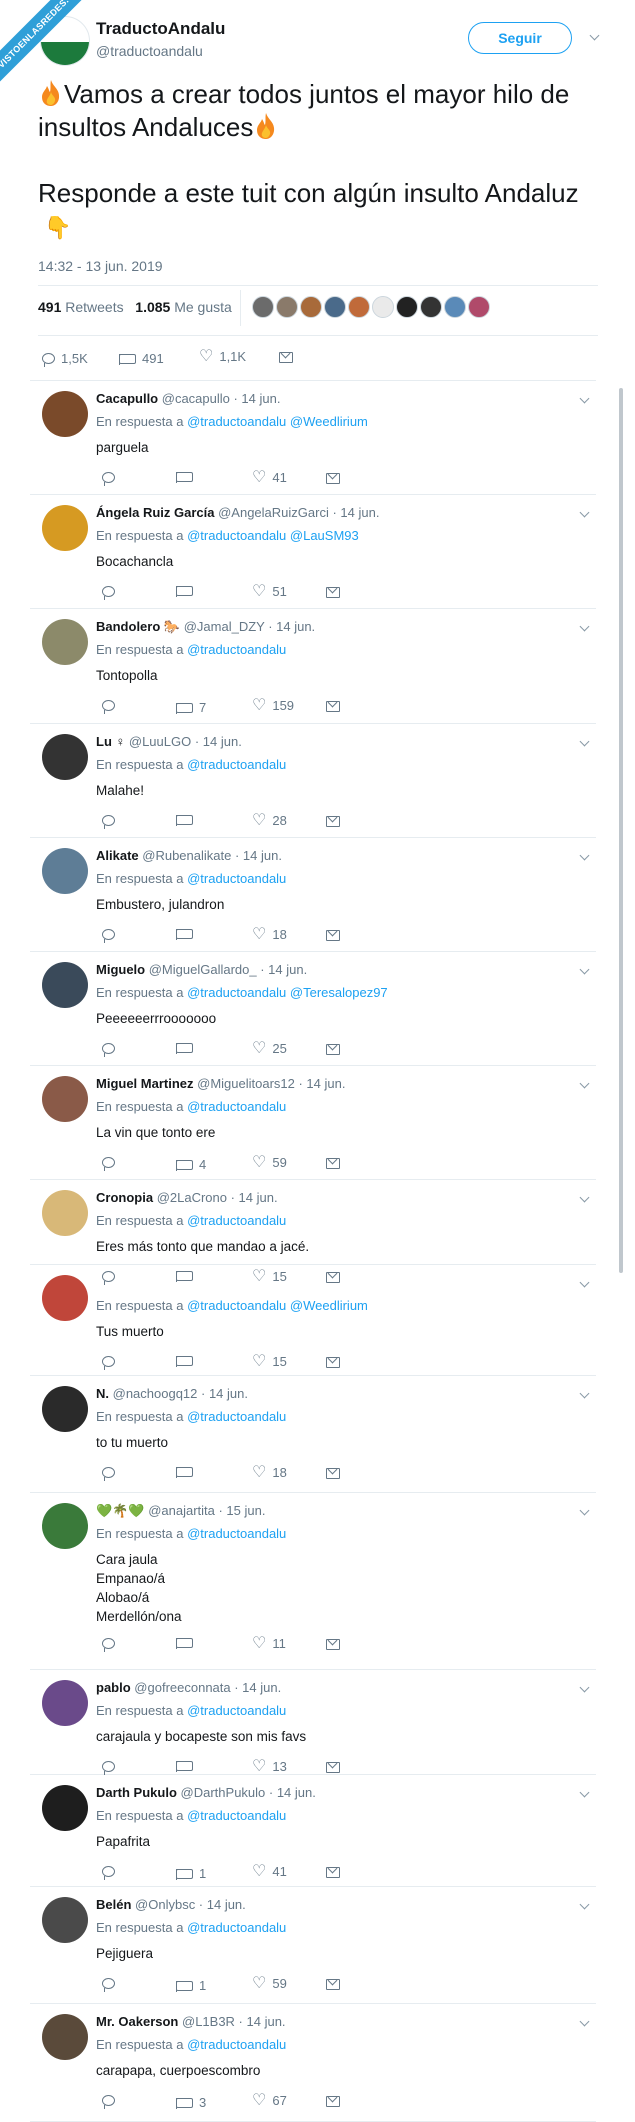 The height and width of the screenshot is (2122, 635). What do you see at coordinates (110, 741) in the screenshot?
I see `reply-author-name: Lu ♀` at bounding box center [110, 741].